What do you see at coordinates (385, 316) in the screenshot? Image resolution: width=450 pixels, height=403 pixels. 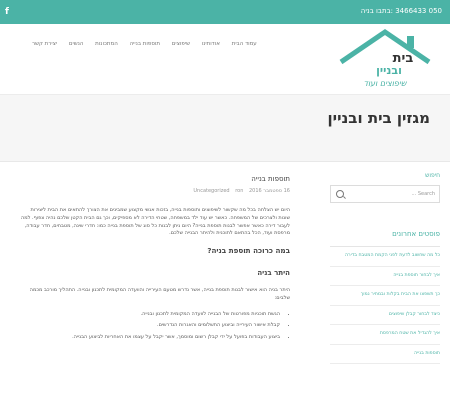 I see `recent-post-link: כיצד לבחור קבלן שיפוצים` at bounding box center [385, 316].